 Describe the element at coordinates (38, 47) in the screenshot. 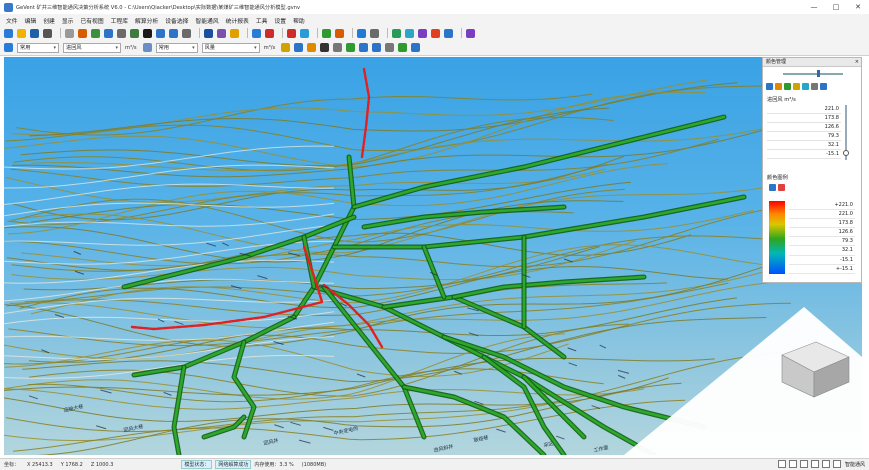

I see `style-select: 常用` at that location.